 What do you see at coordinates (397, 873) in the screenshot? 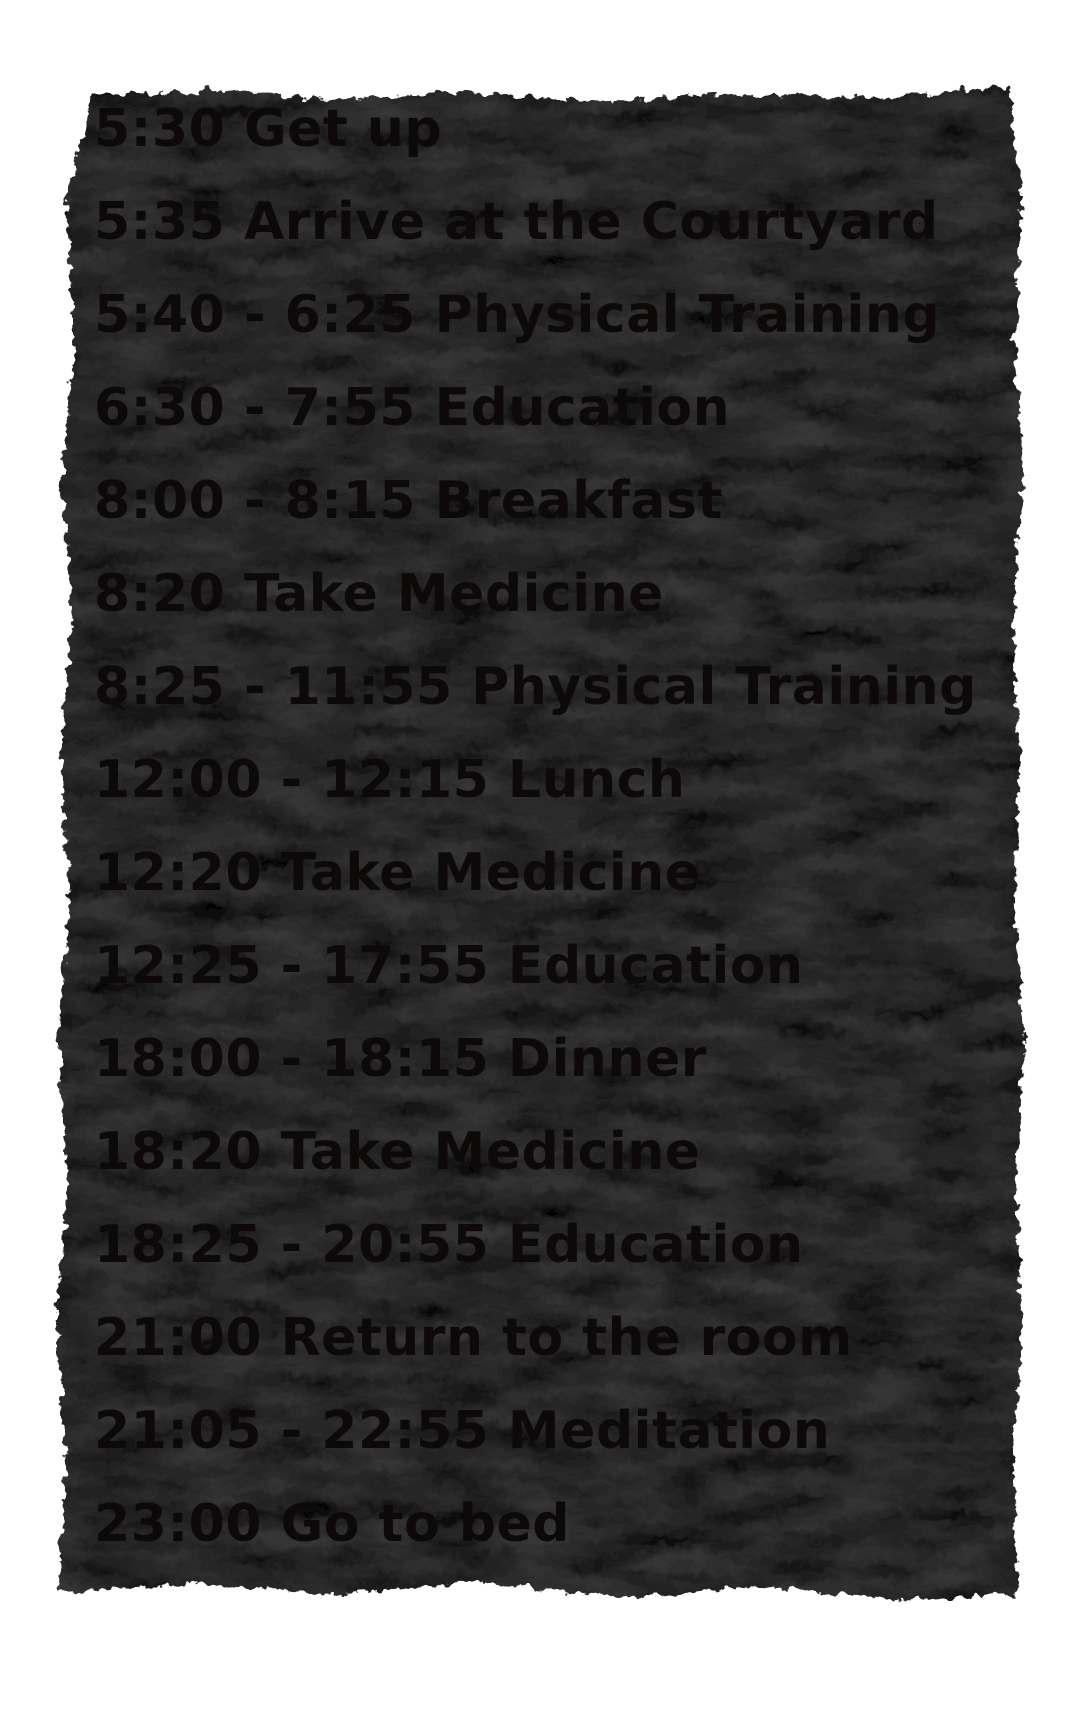
I see `schedule-item: 12:20 Take Medicine` at bounding box center [397, 873].